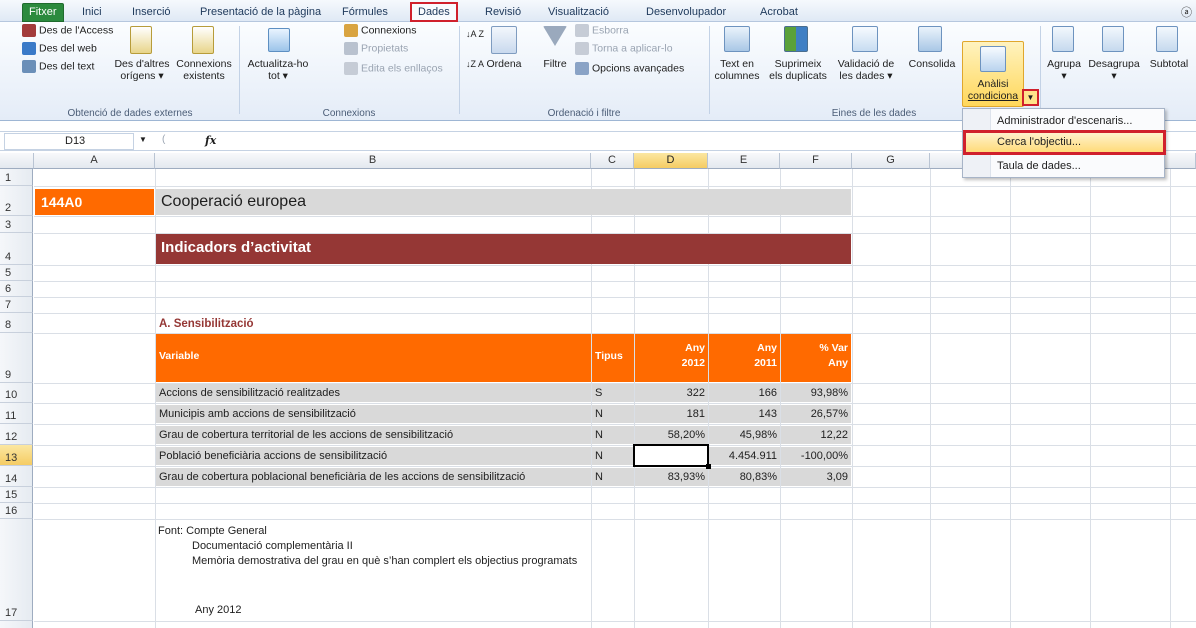 The image size is (1196, 628). Describe the element at coordinates (816, 414) in the screenshot. I see `cell-variation: 26,57%` at that location.